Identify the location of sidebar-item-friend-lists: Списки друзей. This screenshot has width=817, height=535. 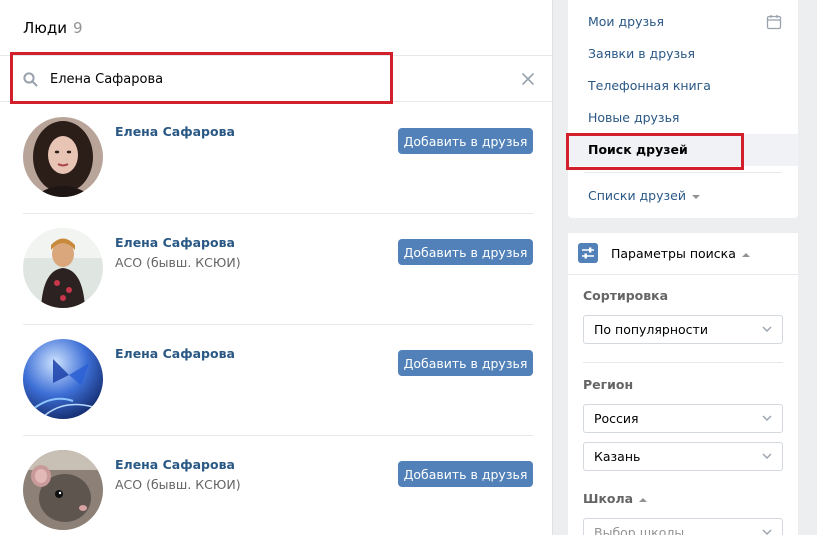
(683, 196).